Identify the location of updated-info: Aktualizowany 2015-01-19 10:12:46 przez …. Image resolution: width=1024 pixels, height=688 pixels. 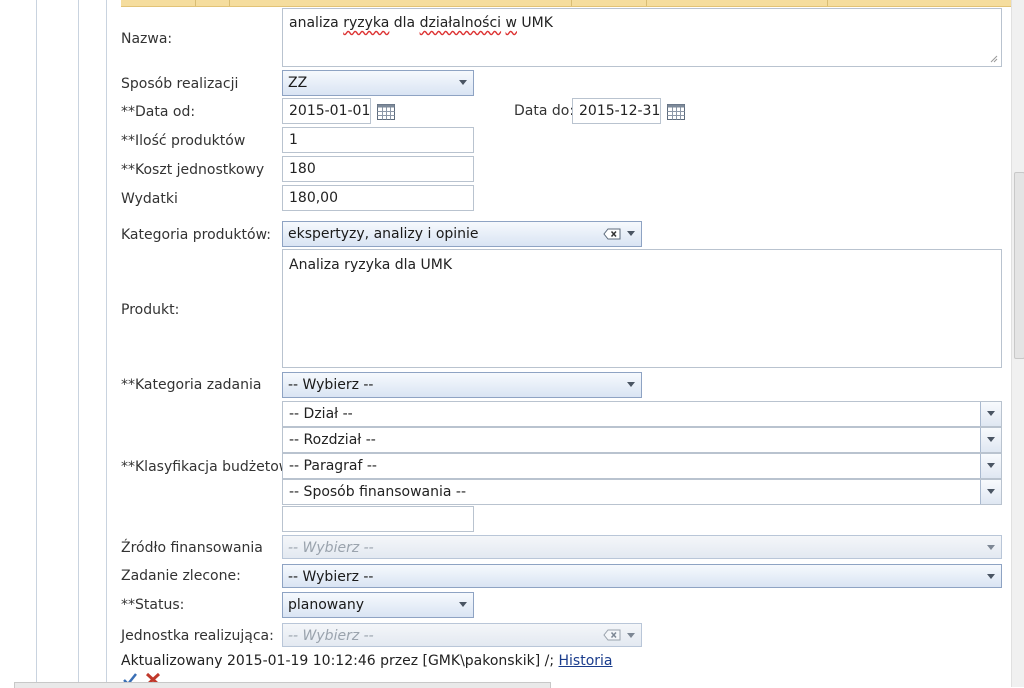
(367, 661).